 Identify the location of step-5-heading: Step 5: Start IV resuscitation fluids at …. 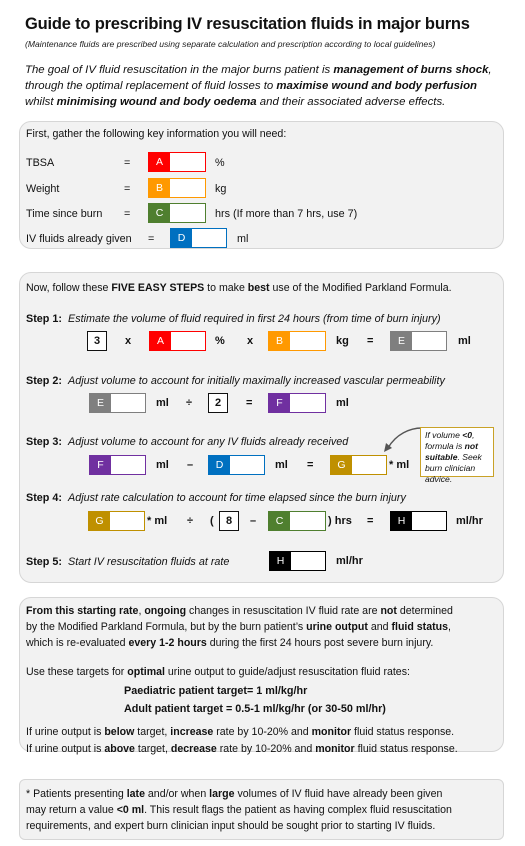
(128, 562).